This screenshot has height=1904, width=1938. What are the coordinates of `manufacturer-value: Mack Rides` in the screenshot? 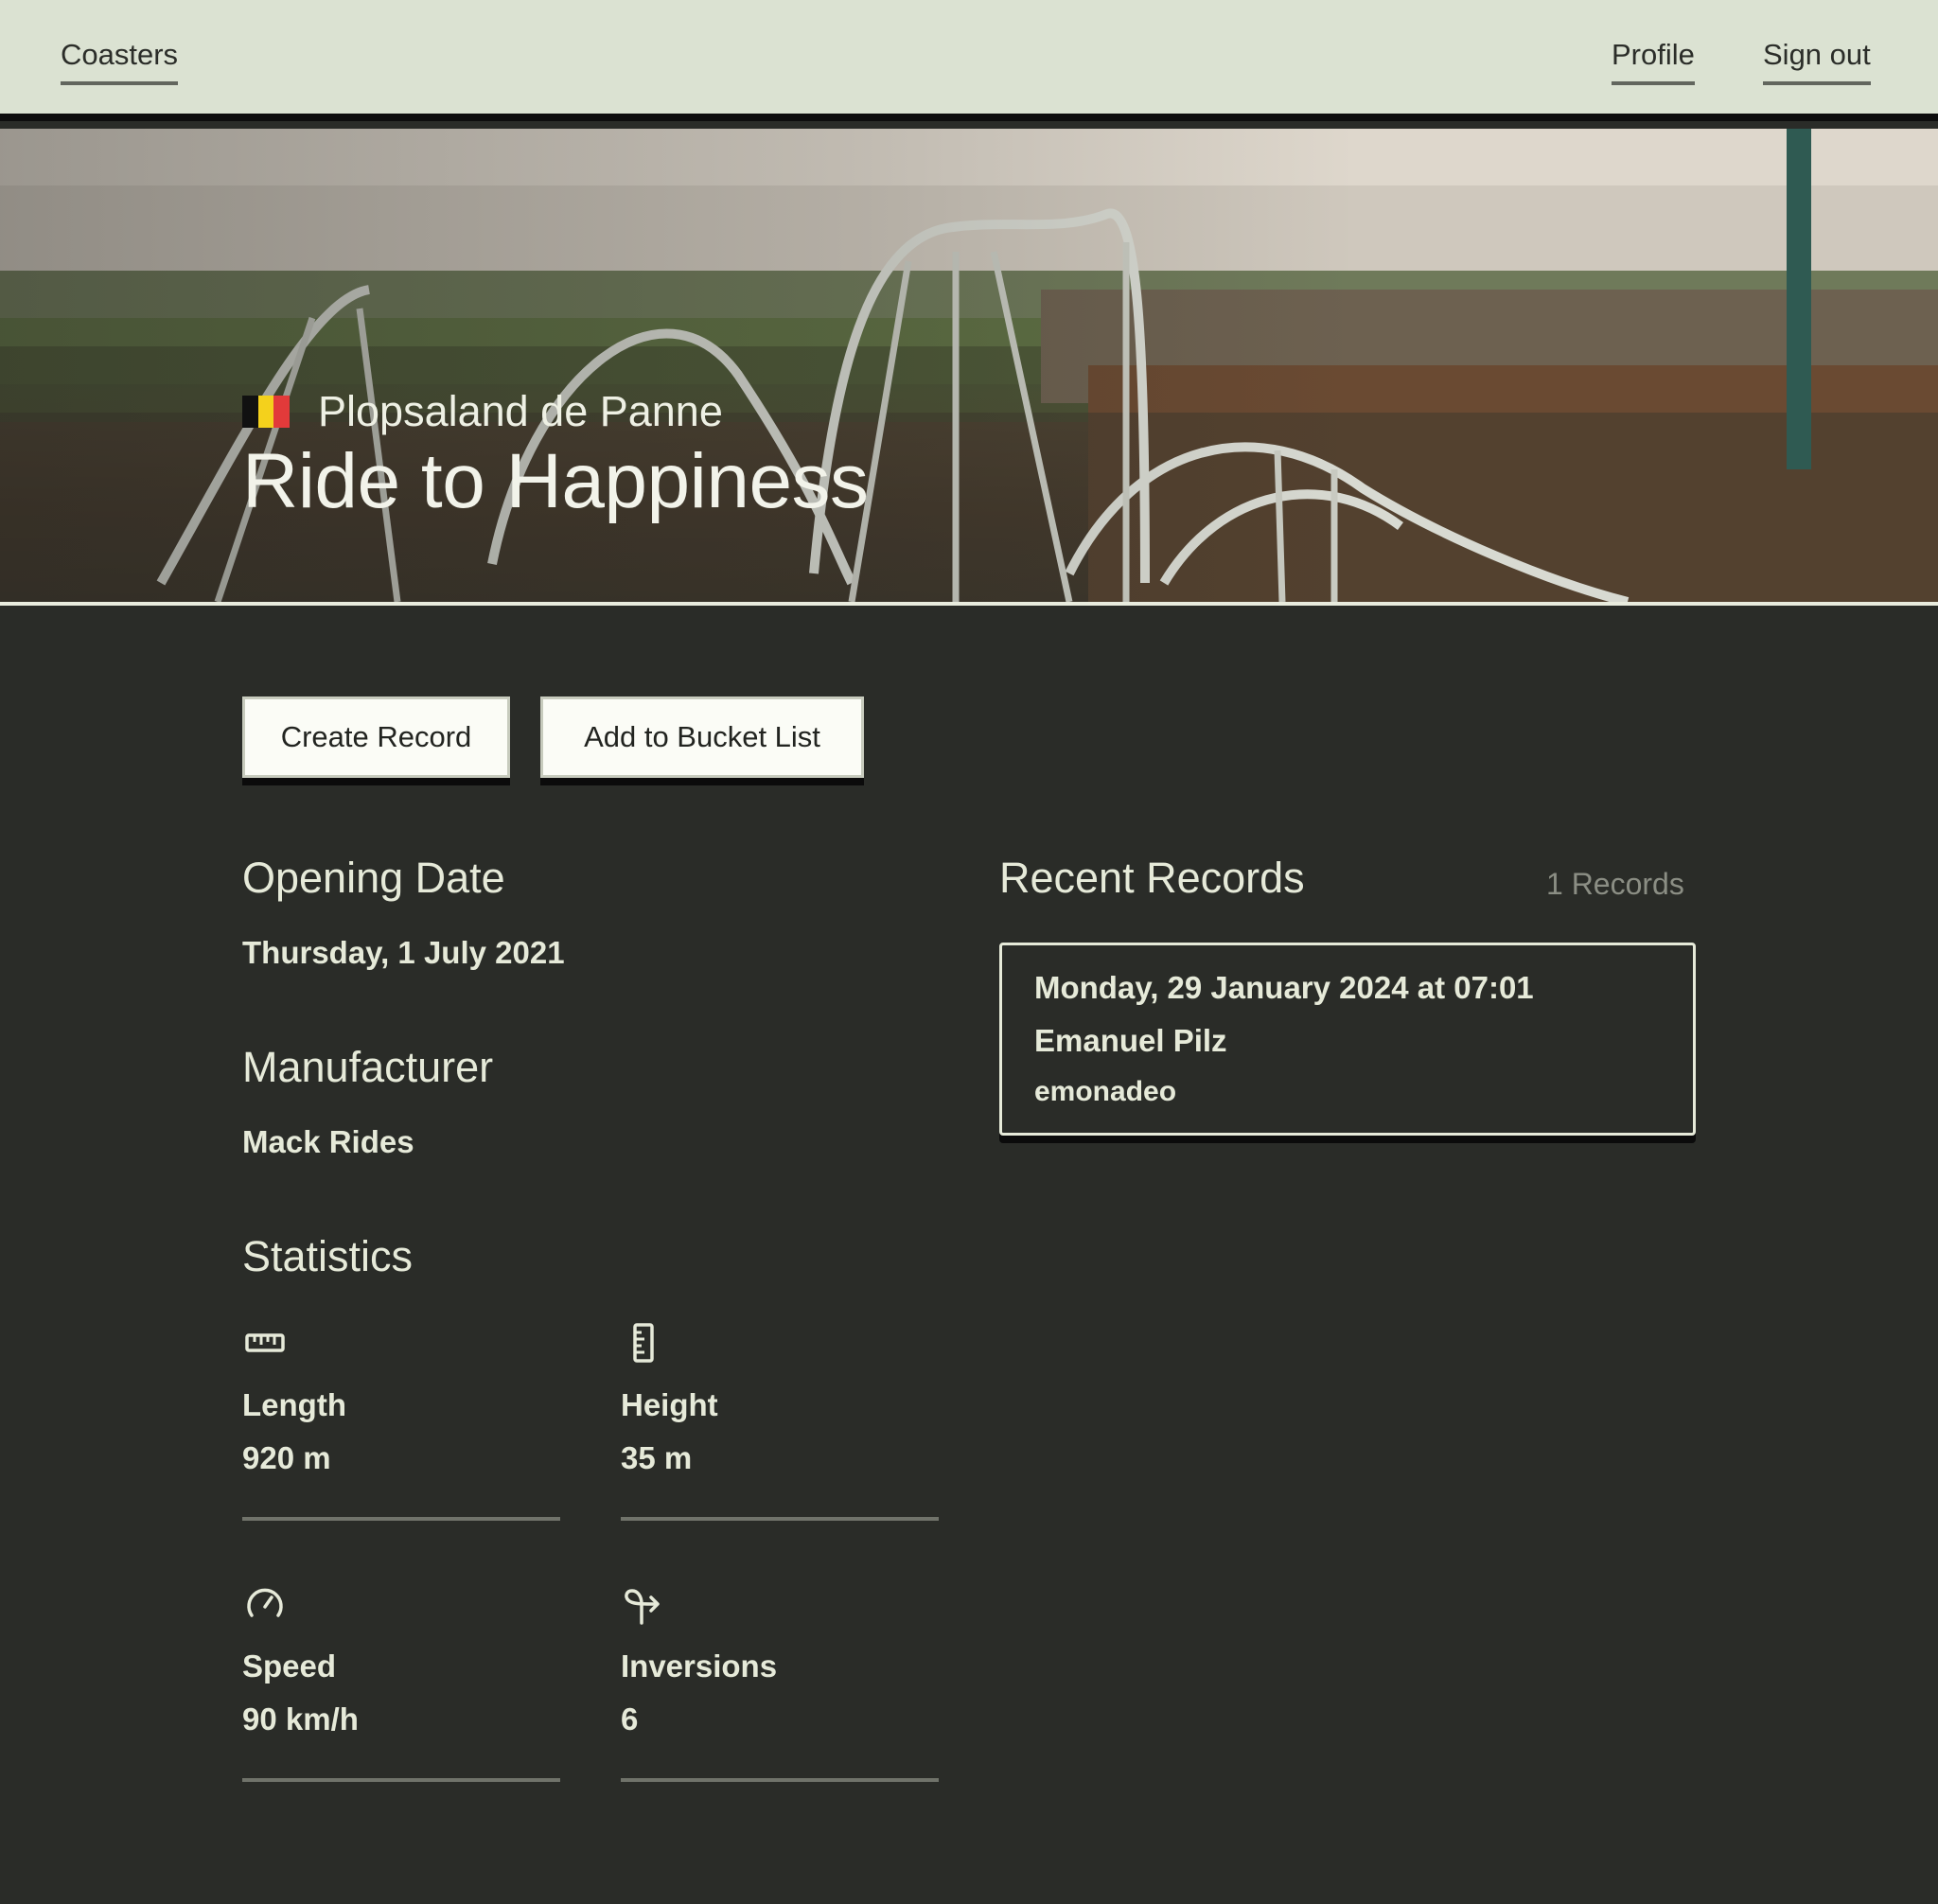 It's located at (328, 1142).